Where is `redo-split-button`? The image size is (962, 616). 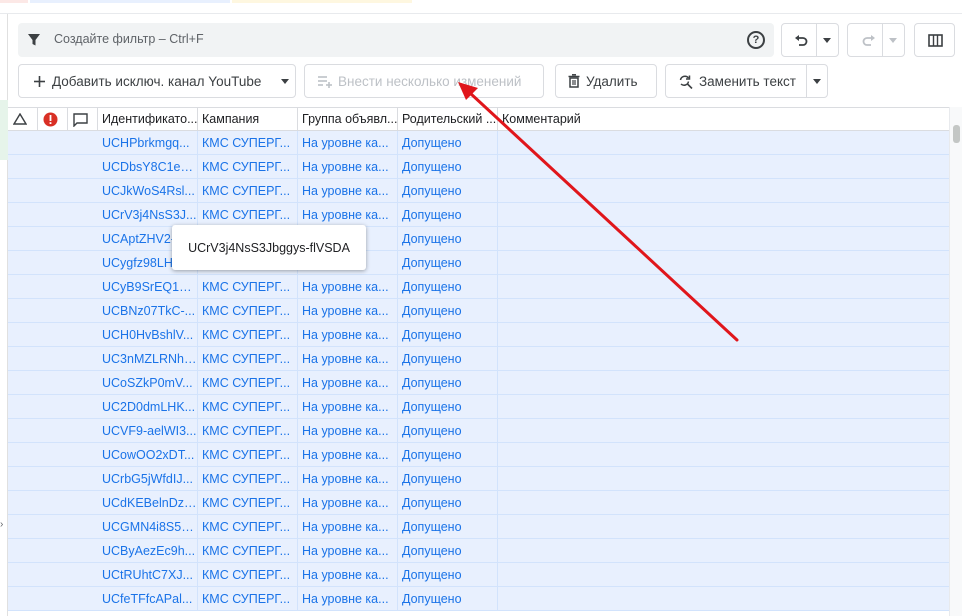
redo-split-button is located at coordinates (876, 40).